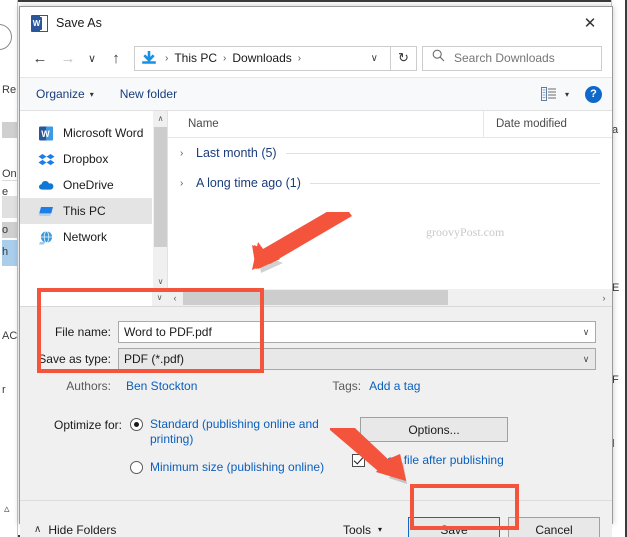 Image resolution: width=627 pixels, height=537 pixels. Describe the element at coordinates (46, 237) in the screenshot. I see `network-icon` at that location.